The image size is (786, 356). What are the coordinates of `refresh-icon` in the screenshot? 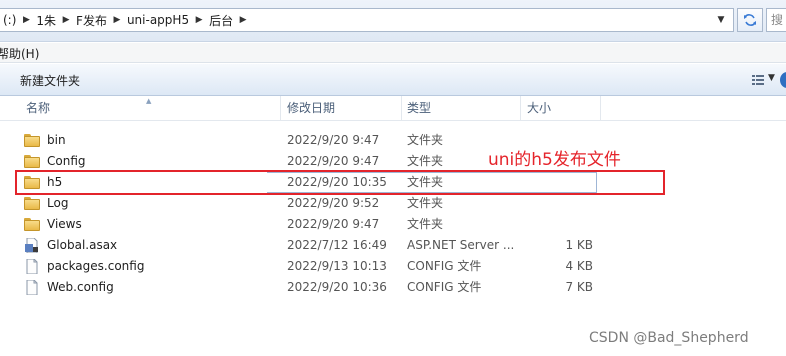 It's located at (750, 20).